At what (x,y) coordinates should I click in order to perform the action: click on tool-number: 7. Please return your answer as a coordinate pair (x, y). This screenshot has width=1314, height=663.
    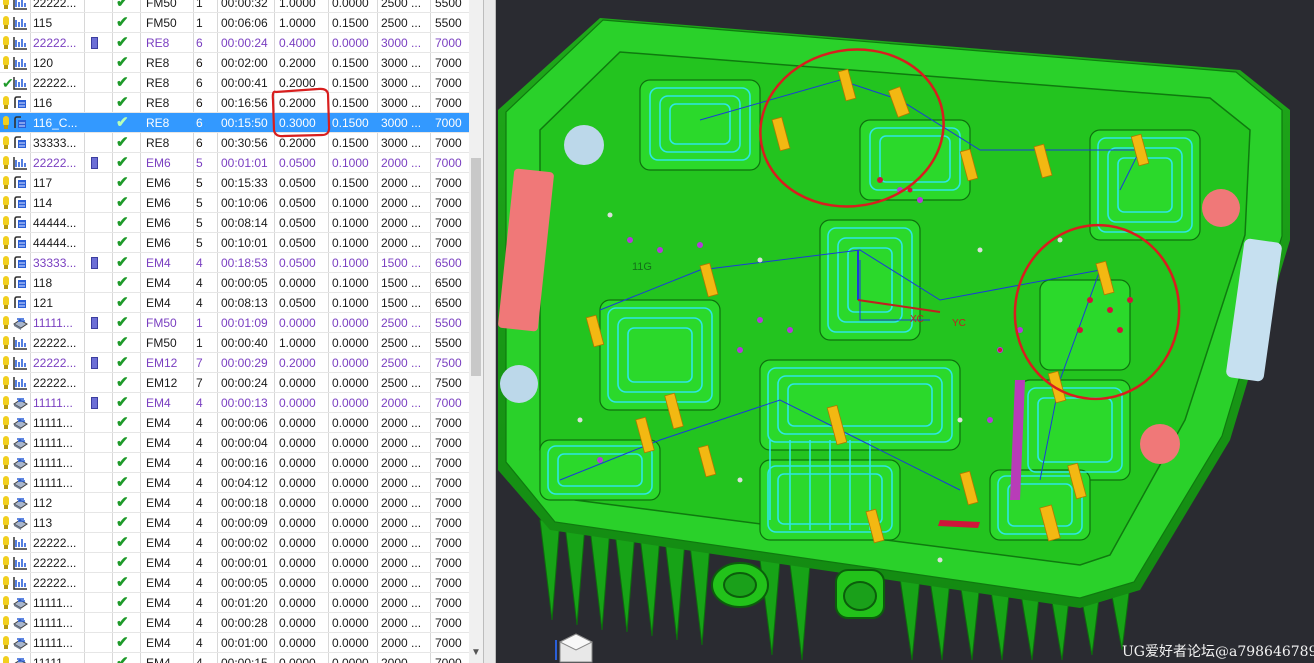
    Looking at the image, I should click on (199, 383).